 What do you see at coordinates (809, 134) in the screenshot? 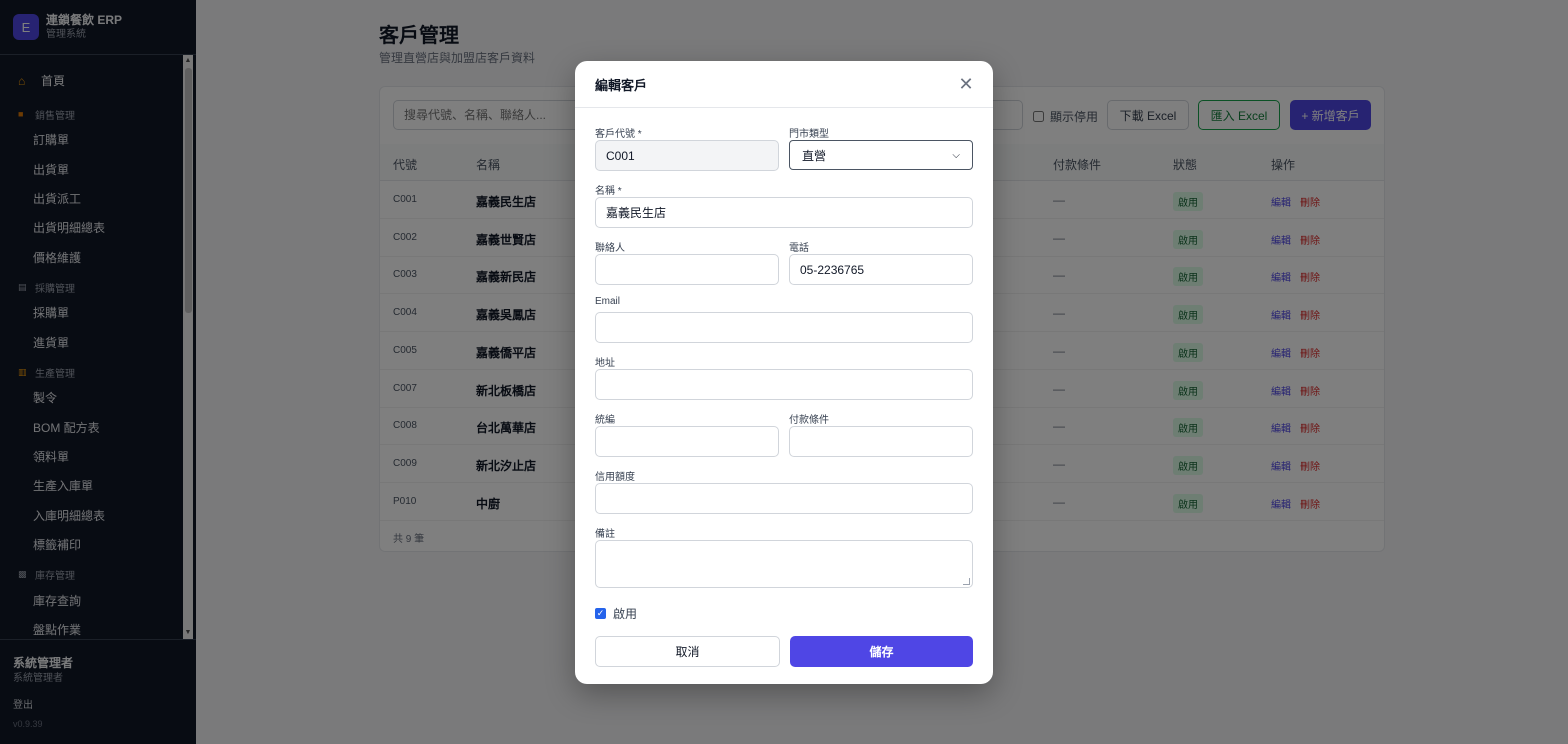
I see `store-type-label: 門市類型` at bounding box center [809, 134].